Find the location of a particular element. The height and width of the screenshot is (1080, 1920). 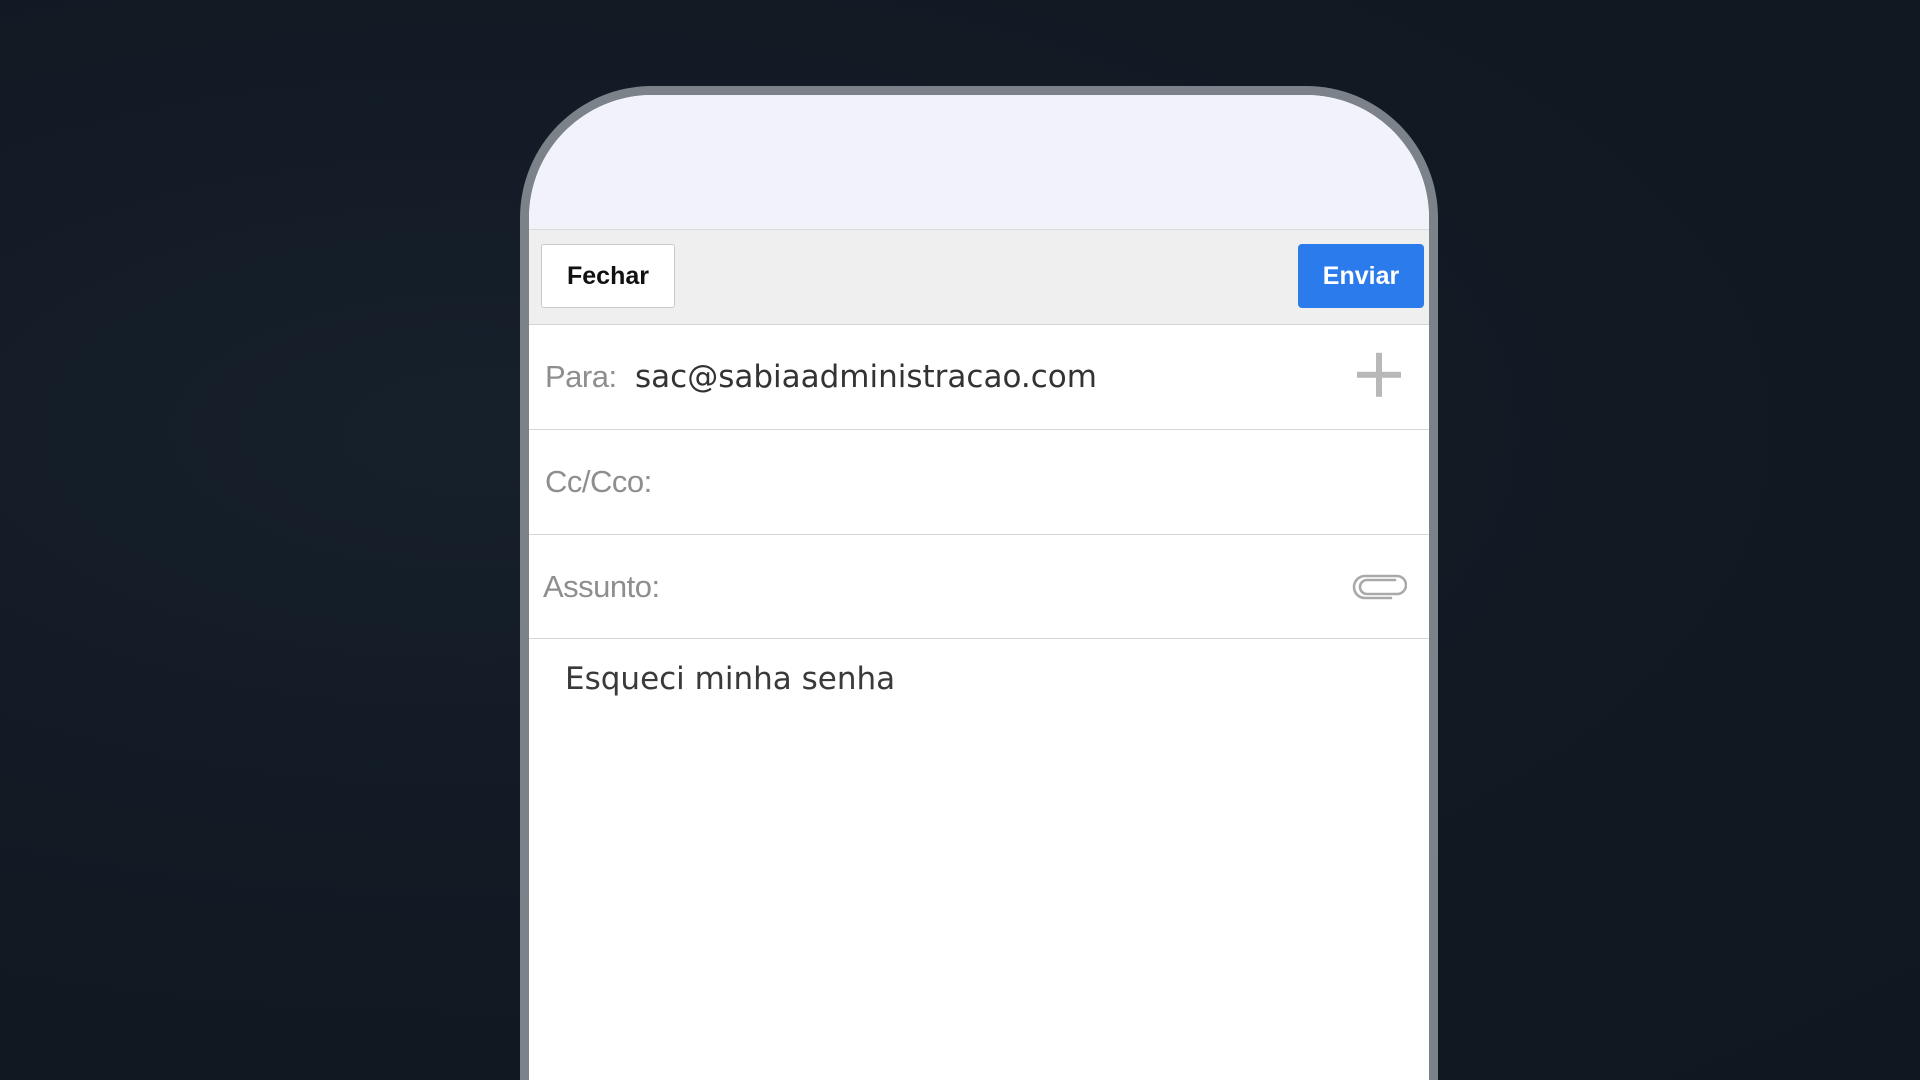

subject-label: Assunto: is located at coordinates (601, 586).